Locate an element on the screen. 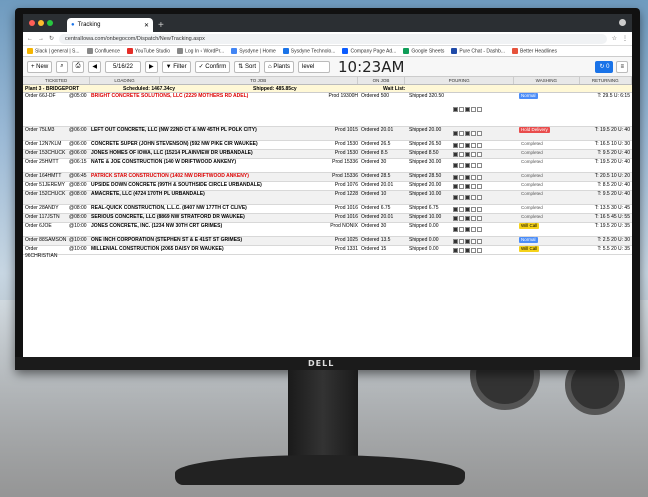 The image size is (648, 497). bookmark-item: YouTube Studio is located at coordinates (148, 50).